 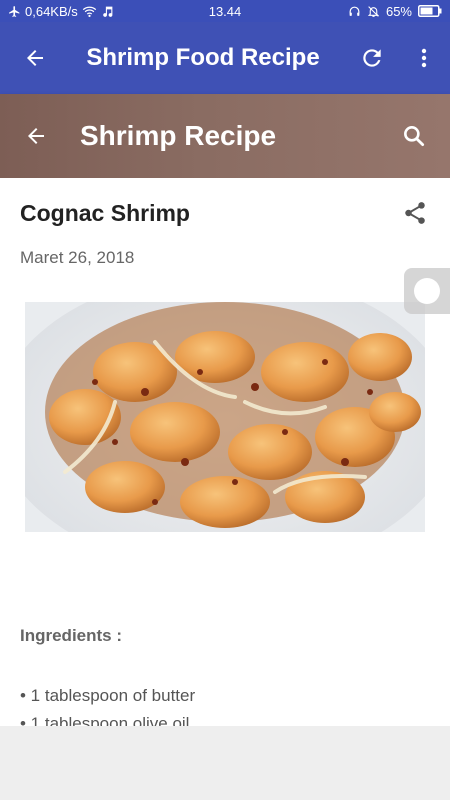 I want to click on status-bar: 0,64KB/s 13.44 65%, so click(x=225, y=11).